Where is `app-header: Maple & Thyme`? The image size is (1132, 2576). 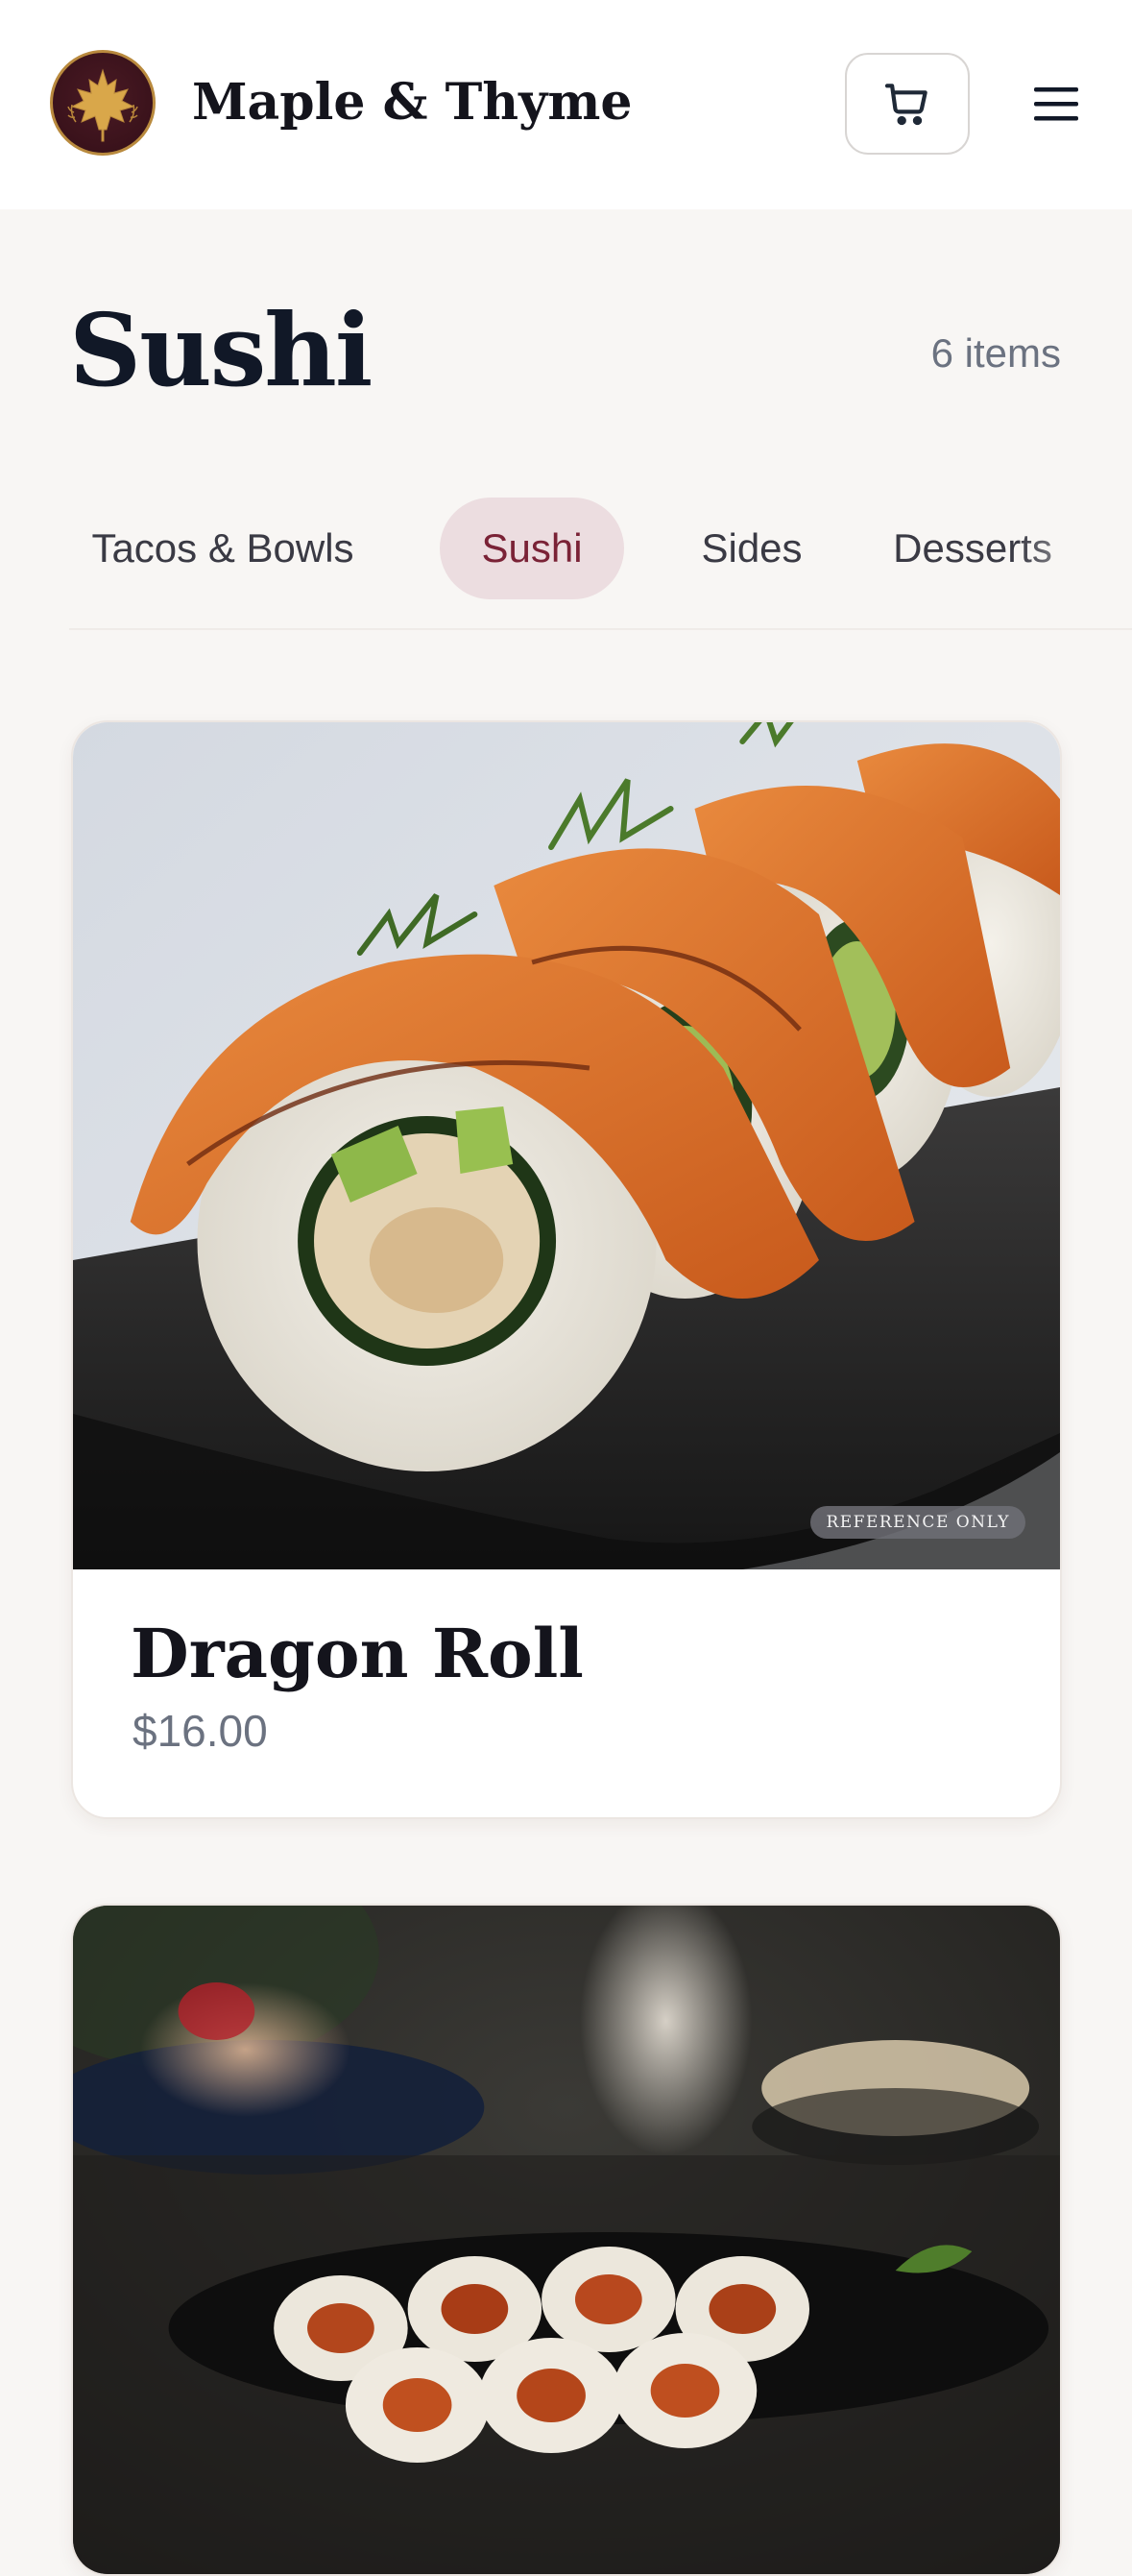 app-header: Maple & Thyme is located at coordinates (566, 104).